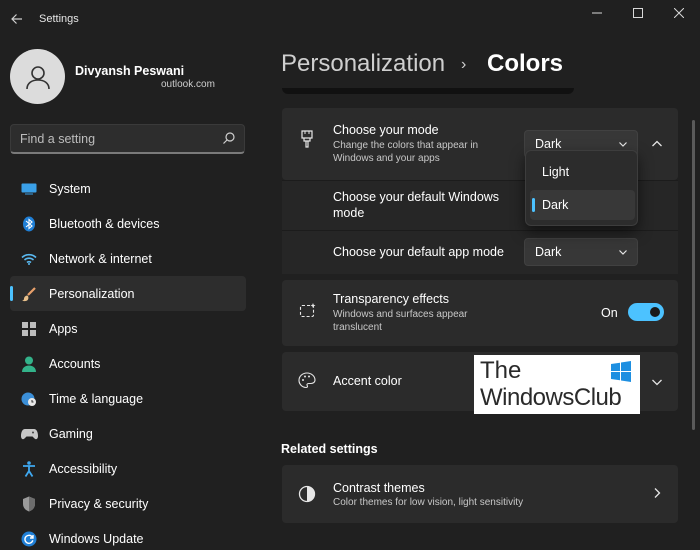  Describe the element at coordinates (188, 84) in the screenshot. I see `user-email: outlook.com` at that location.